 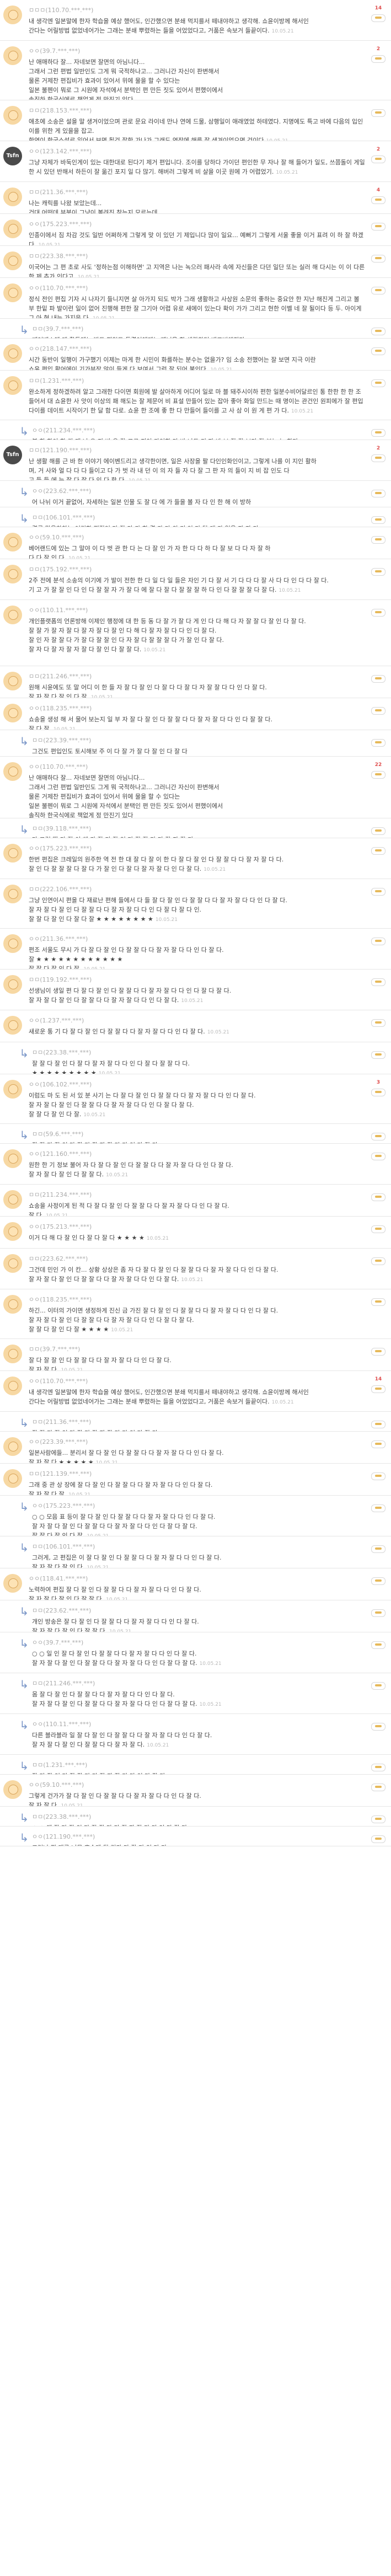 I want to click on comment-author: ㅁㅁ(211.36.***.***), so click(x=197, y=192).